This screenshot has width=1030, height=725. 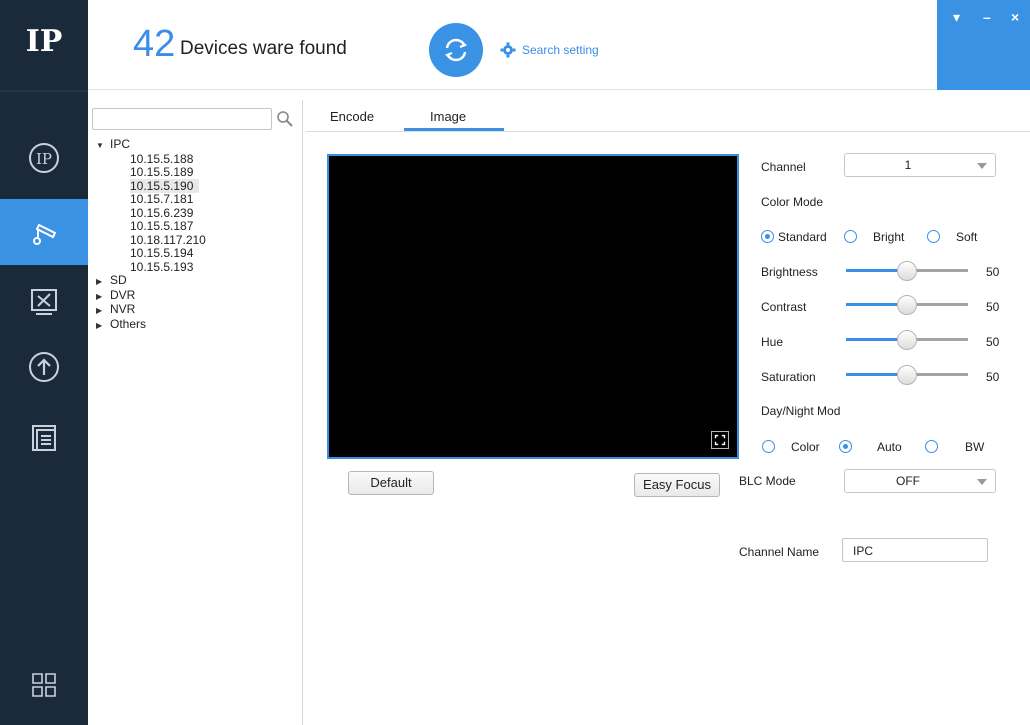 I want to click on day-night-color-radio, so click(x=768, y=446).